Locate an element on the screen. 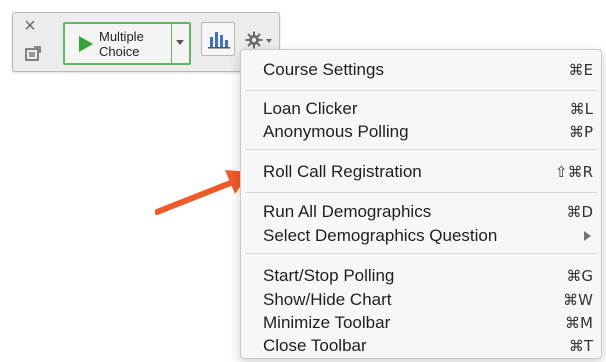 The image size is (606, 362). menu-item-loan-clicker: Loan Clicker ⌘L is located at coordinates (428, 109).